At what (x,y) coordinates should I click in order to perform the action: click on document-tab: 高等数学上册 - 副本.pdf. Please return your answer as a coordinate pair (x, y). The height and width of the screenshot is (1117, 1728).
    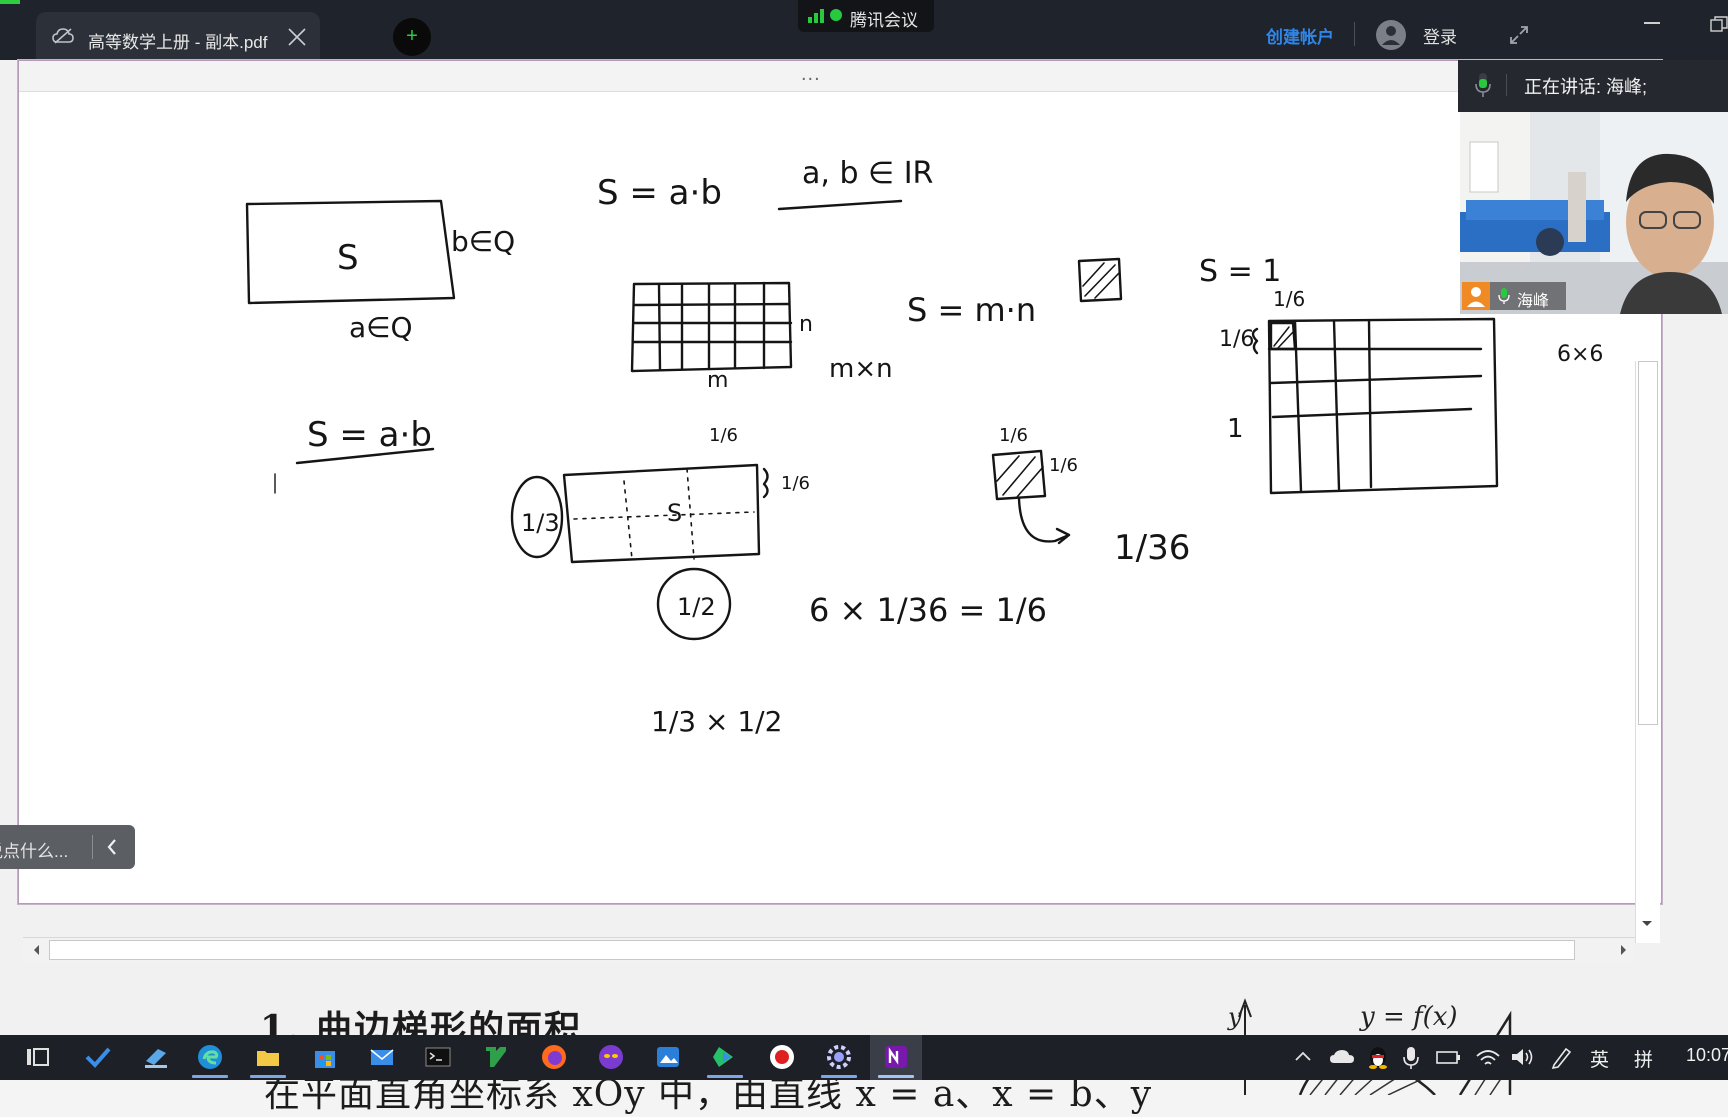
    Looking at the image, I should click on (178, 36).